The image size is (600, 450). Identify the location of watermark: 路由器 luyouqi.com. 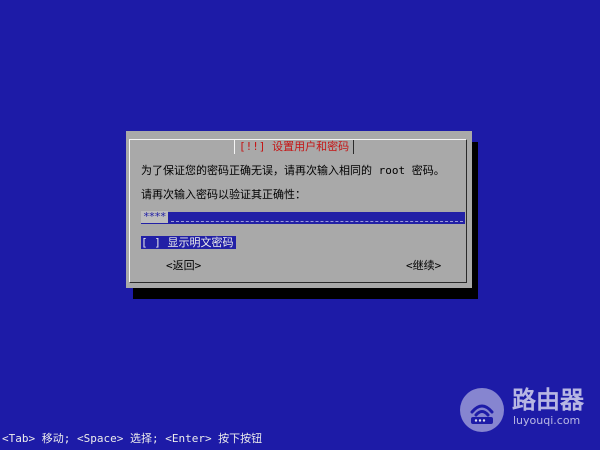
(525, 409).